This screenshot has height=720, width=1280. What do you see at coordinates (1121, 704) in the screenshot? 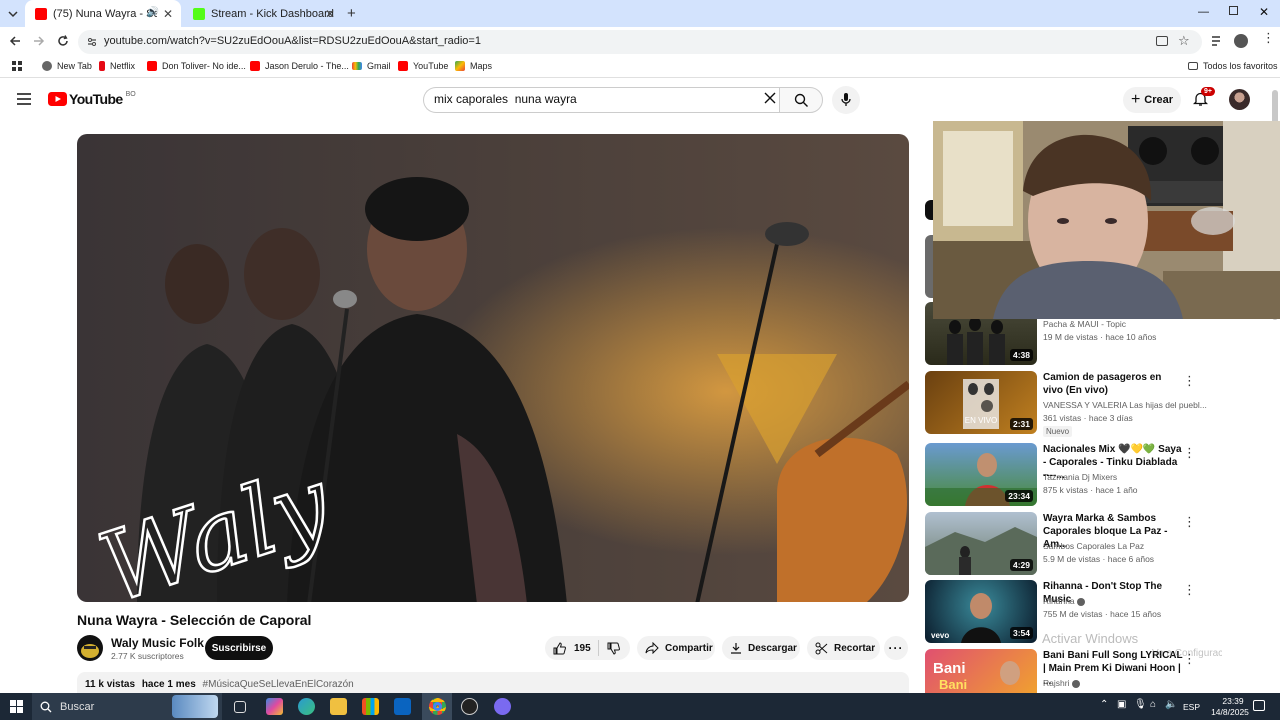
I see `network-icon: ▣` at bounding box center [1121, 704].